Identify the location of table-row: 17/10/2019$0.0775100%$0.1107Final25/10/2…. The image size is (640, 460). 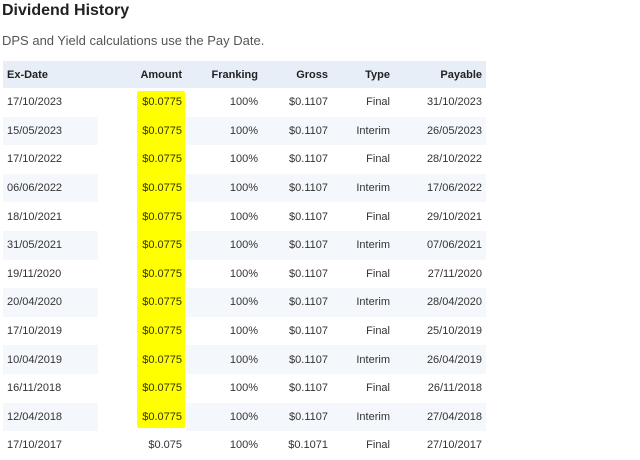
(244, 331).